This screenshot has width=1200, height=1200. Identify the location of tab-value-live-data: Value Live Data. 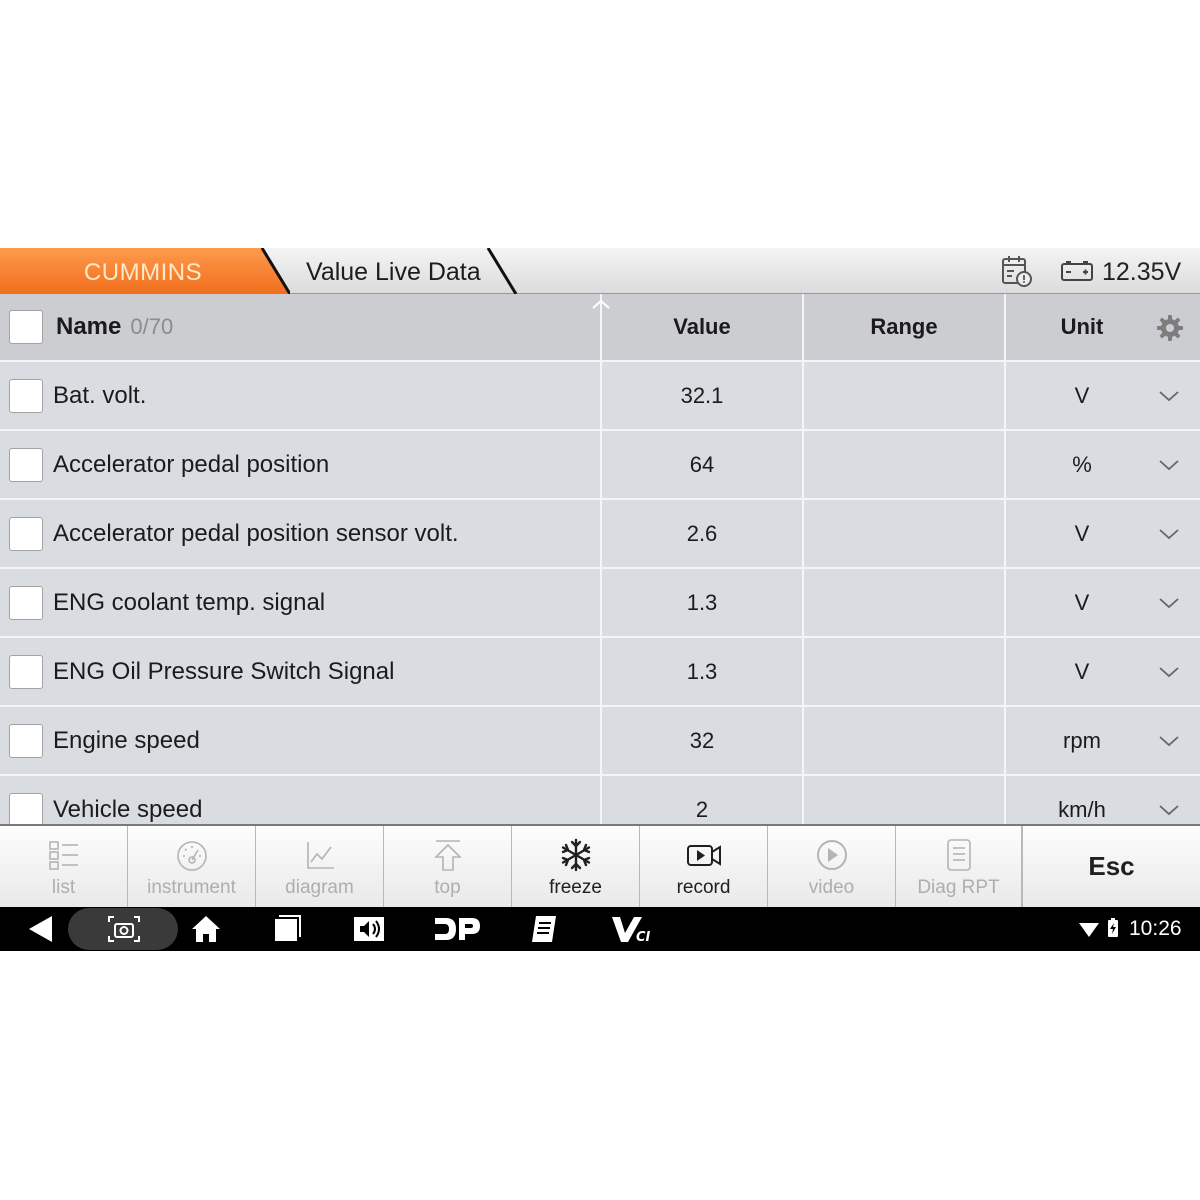
(392, 271).